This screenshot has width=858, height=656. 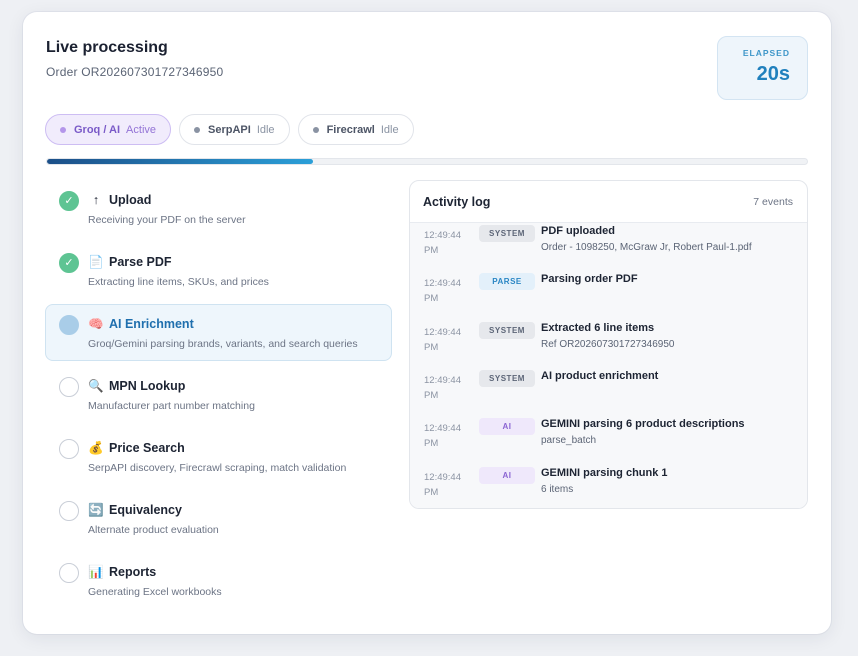 I want to click on service-name: Groq / AI, so click(x=97, y=129).